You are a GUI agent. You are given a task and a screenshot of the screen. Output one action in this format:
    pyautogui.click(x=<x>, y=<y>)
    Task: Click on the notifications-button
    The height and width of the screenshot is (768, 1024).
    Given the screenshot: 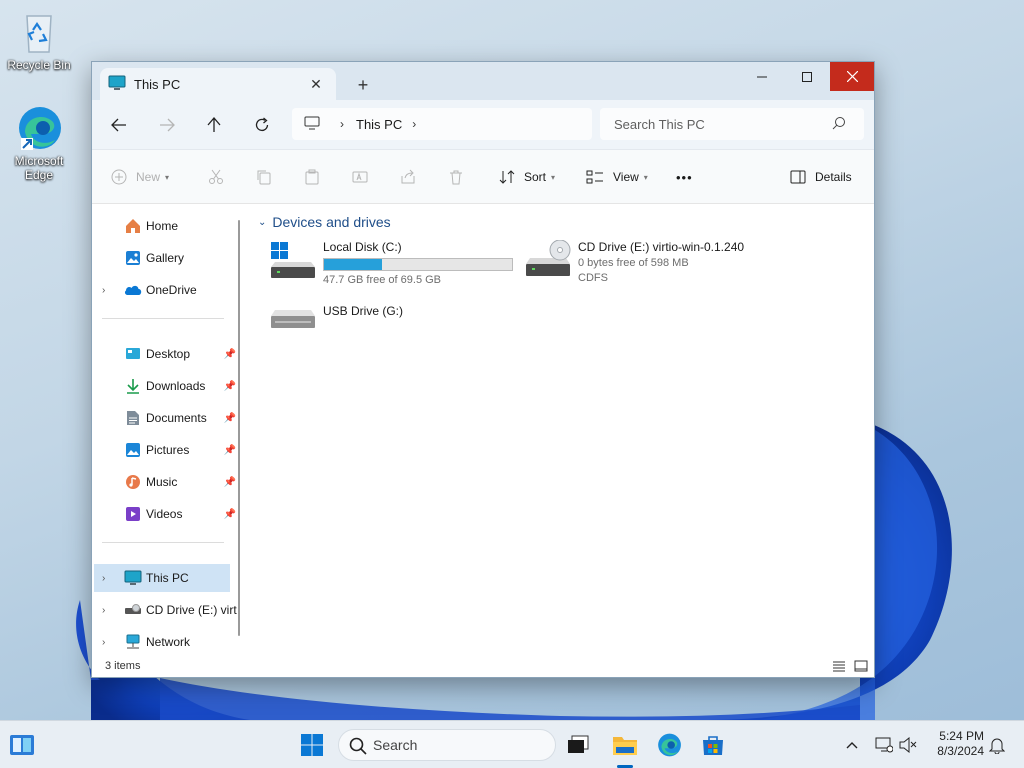 What is the action you would take?
    pyautogui.click(x=997, y=745)
    